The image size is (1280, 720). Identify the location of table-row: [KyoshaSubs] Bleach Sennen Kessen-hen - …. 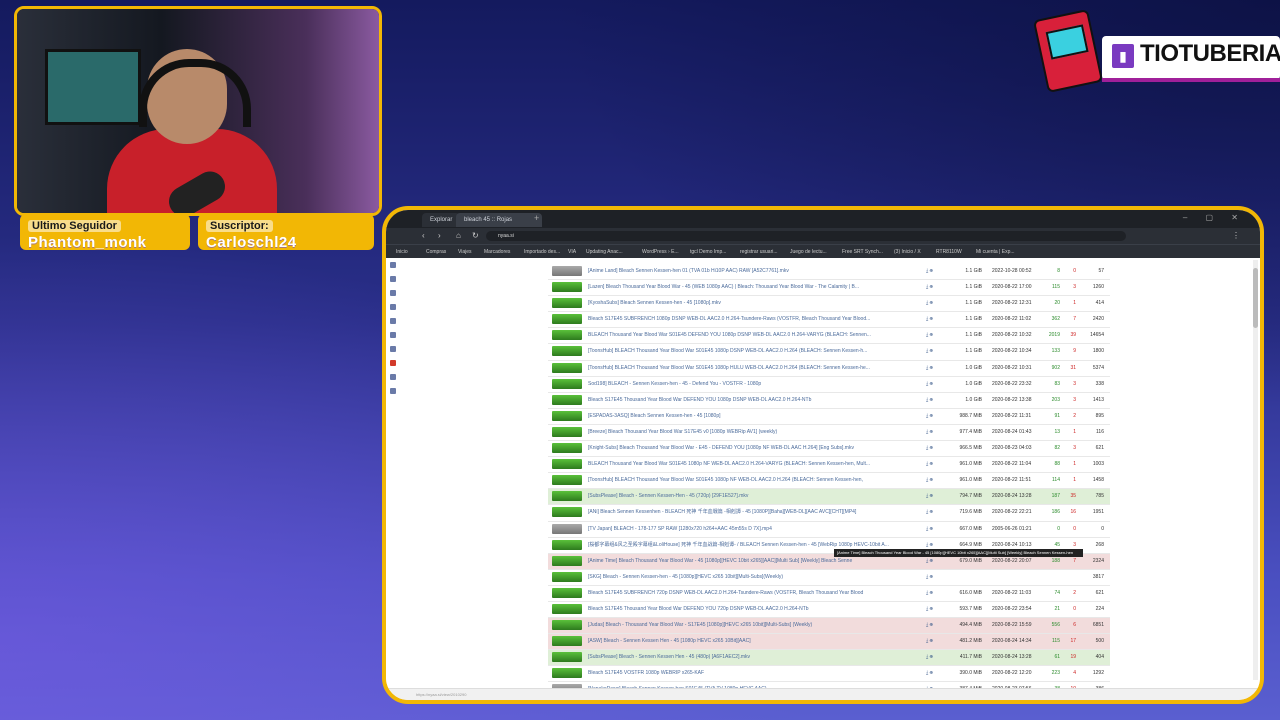
(829, 304).